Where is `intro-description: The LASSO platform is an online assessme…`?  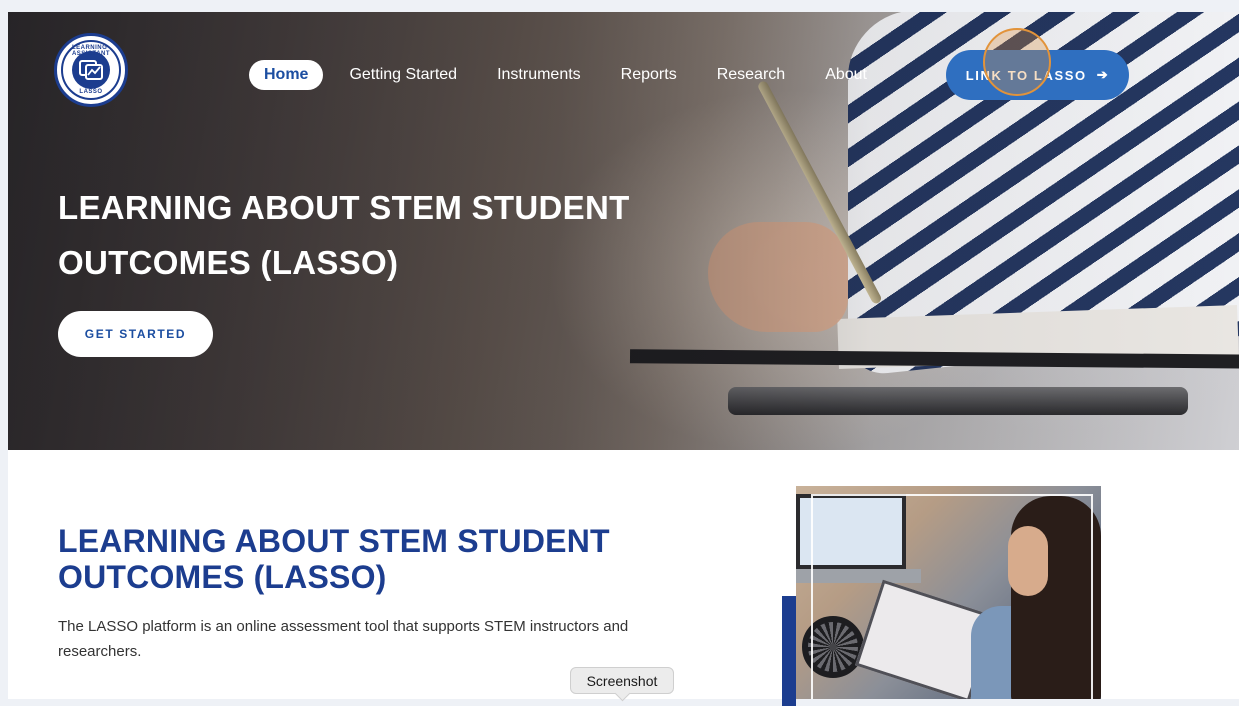 intro-description: The LASSO platform is an online assessme… is located at coordinates (343, 639).